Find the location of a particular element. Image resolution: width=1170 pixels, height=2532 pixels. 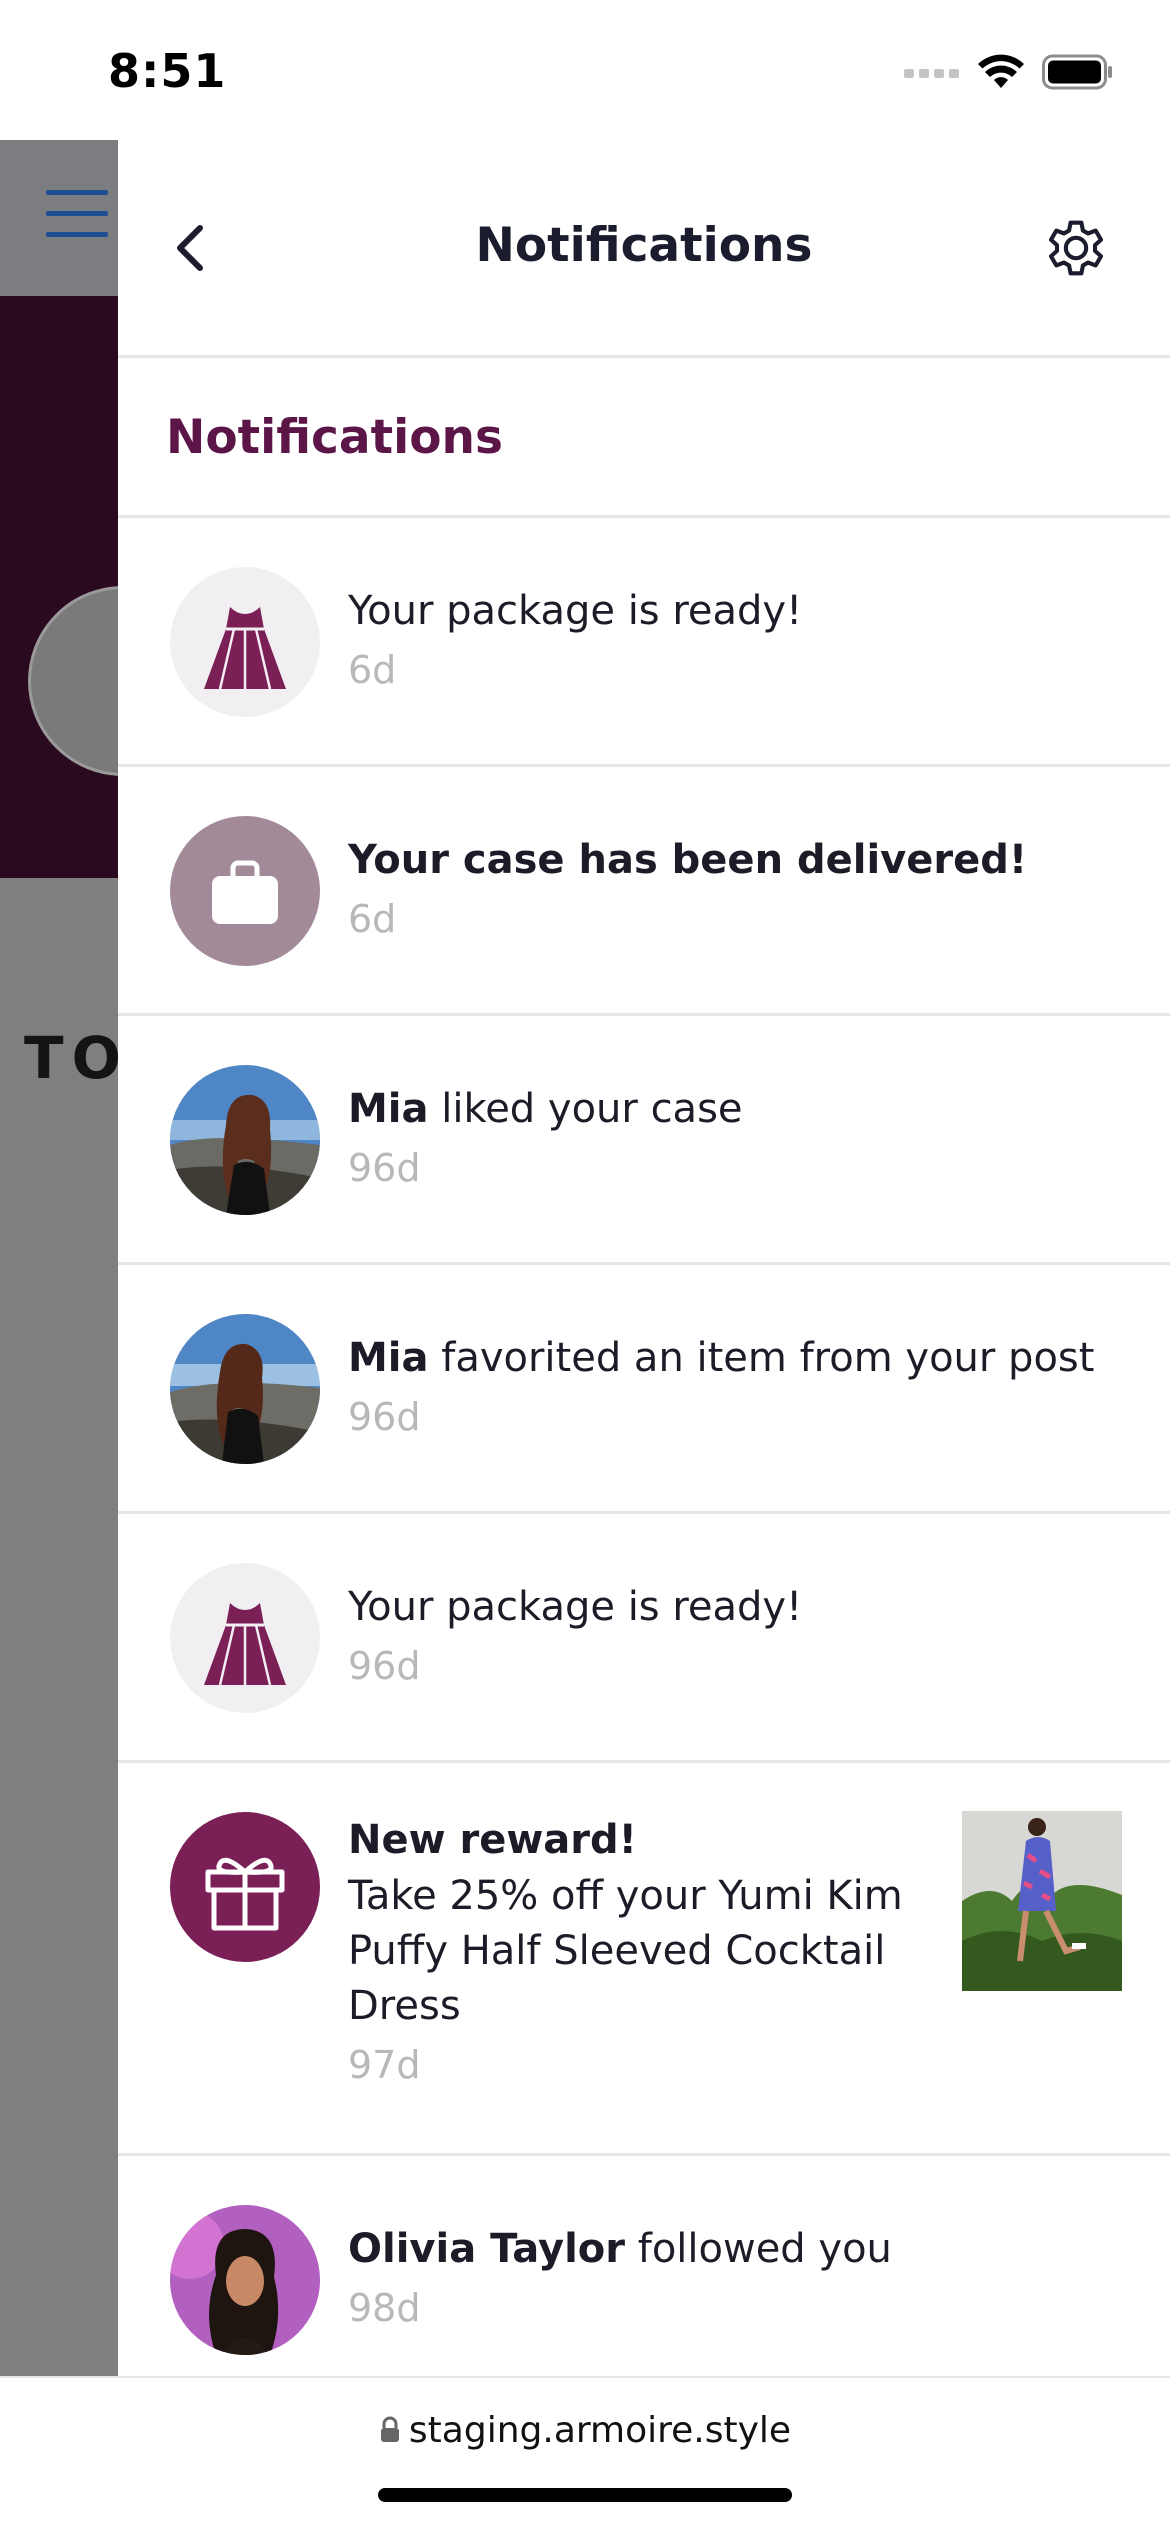

browser-url-bar: staging.armoire.style is located at coordinates (585, 2454).